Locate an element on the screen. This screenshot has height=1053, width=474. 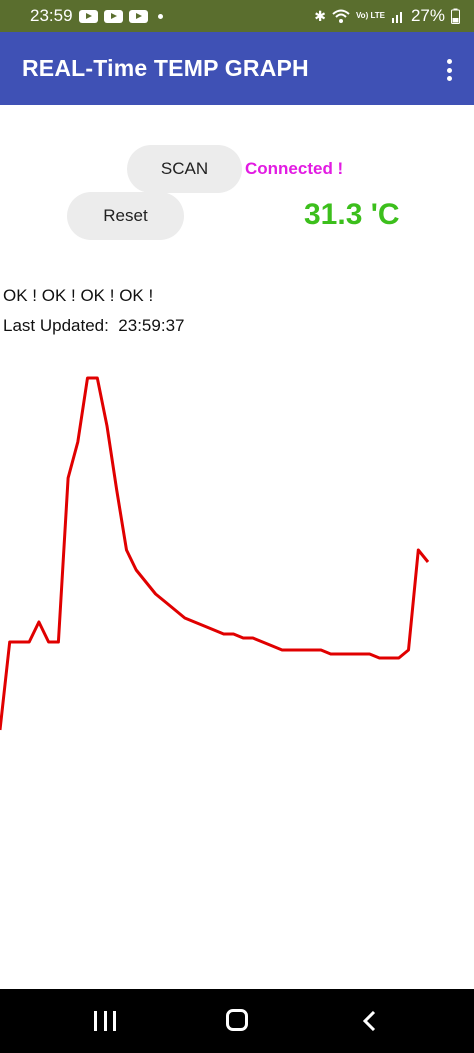
status-bar: 23:59 ✱ Vo) LTE 27% is located at coordinates (237, 16).